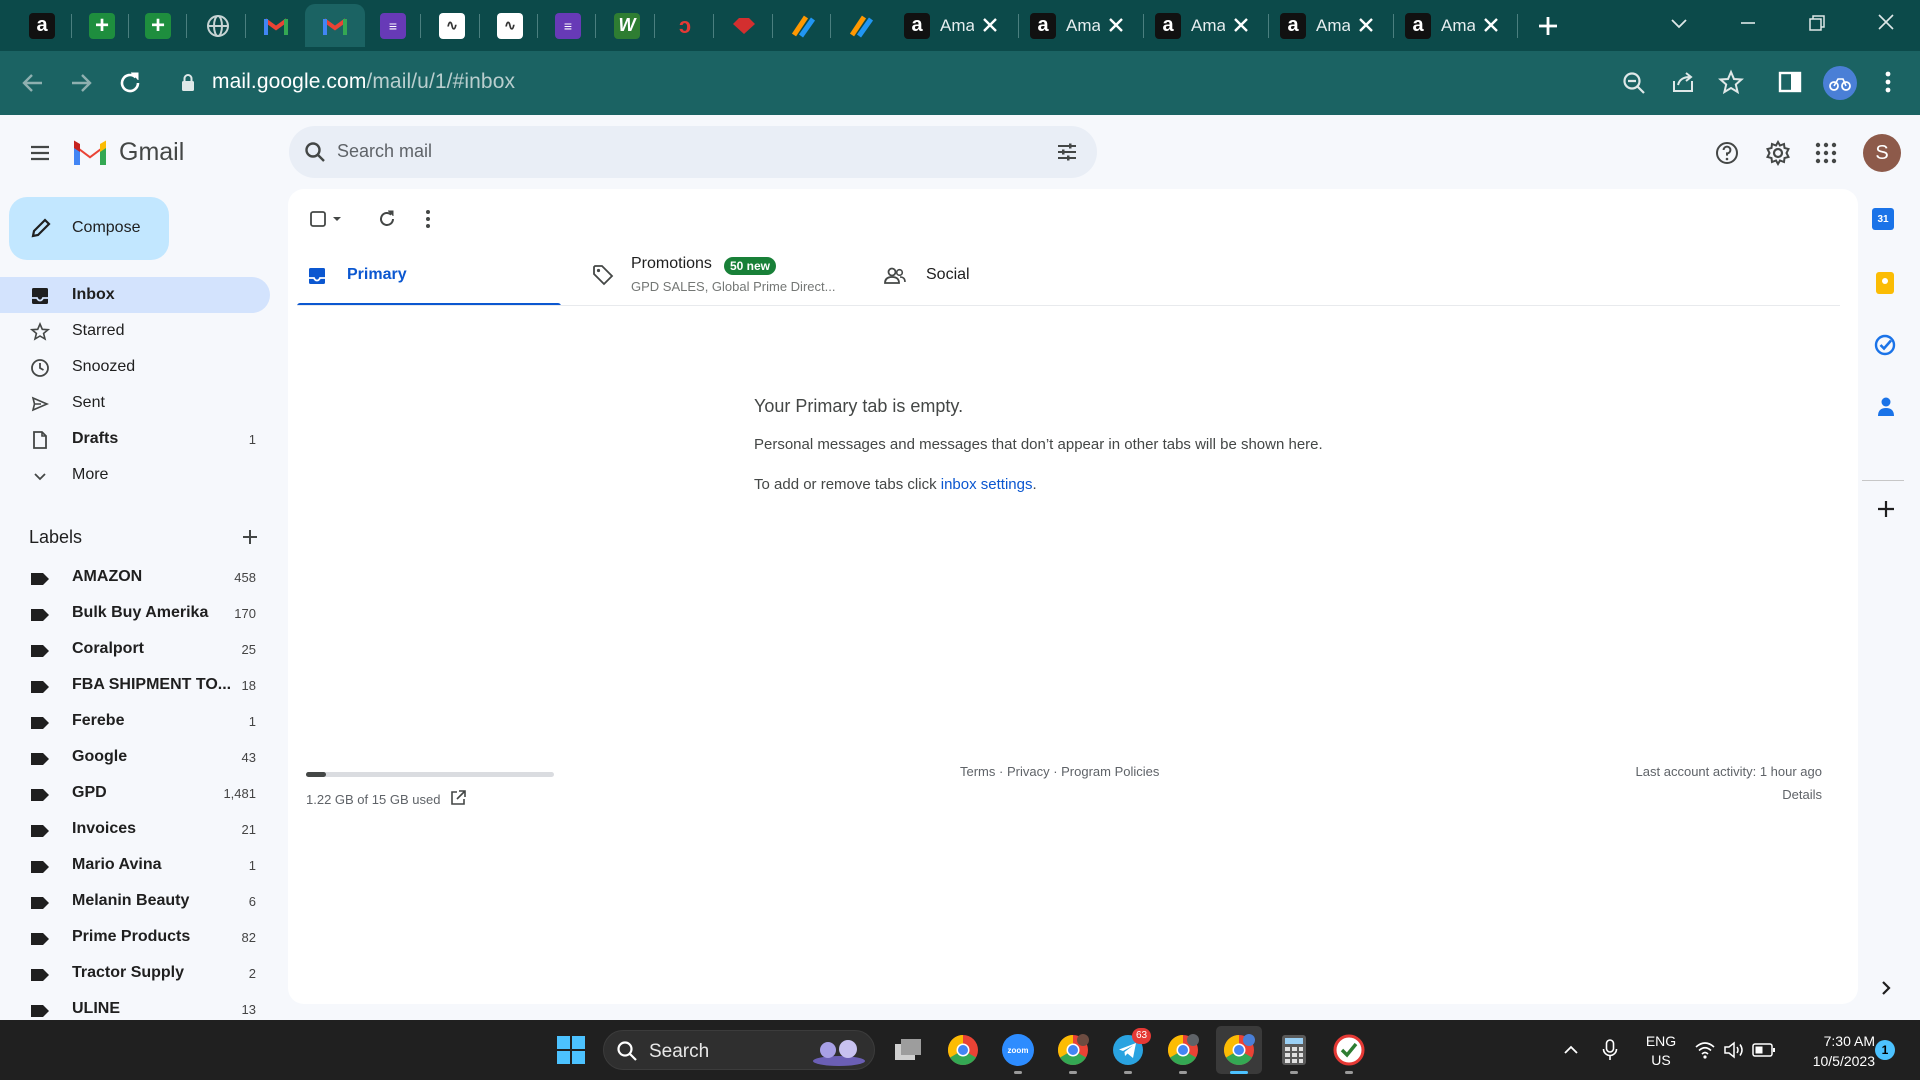 The height and width of the screenshot is (1080, 1920). Describe the element at coordinates (315, 152) in the screenshot. I see `search-icon` at that location.